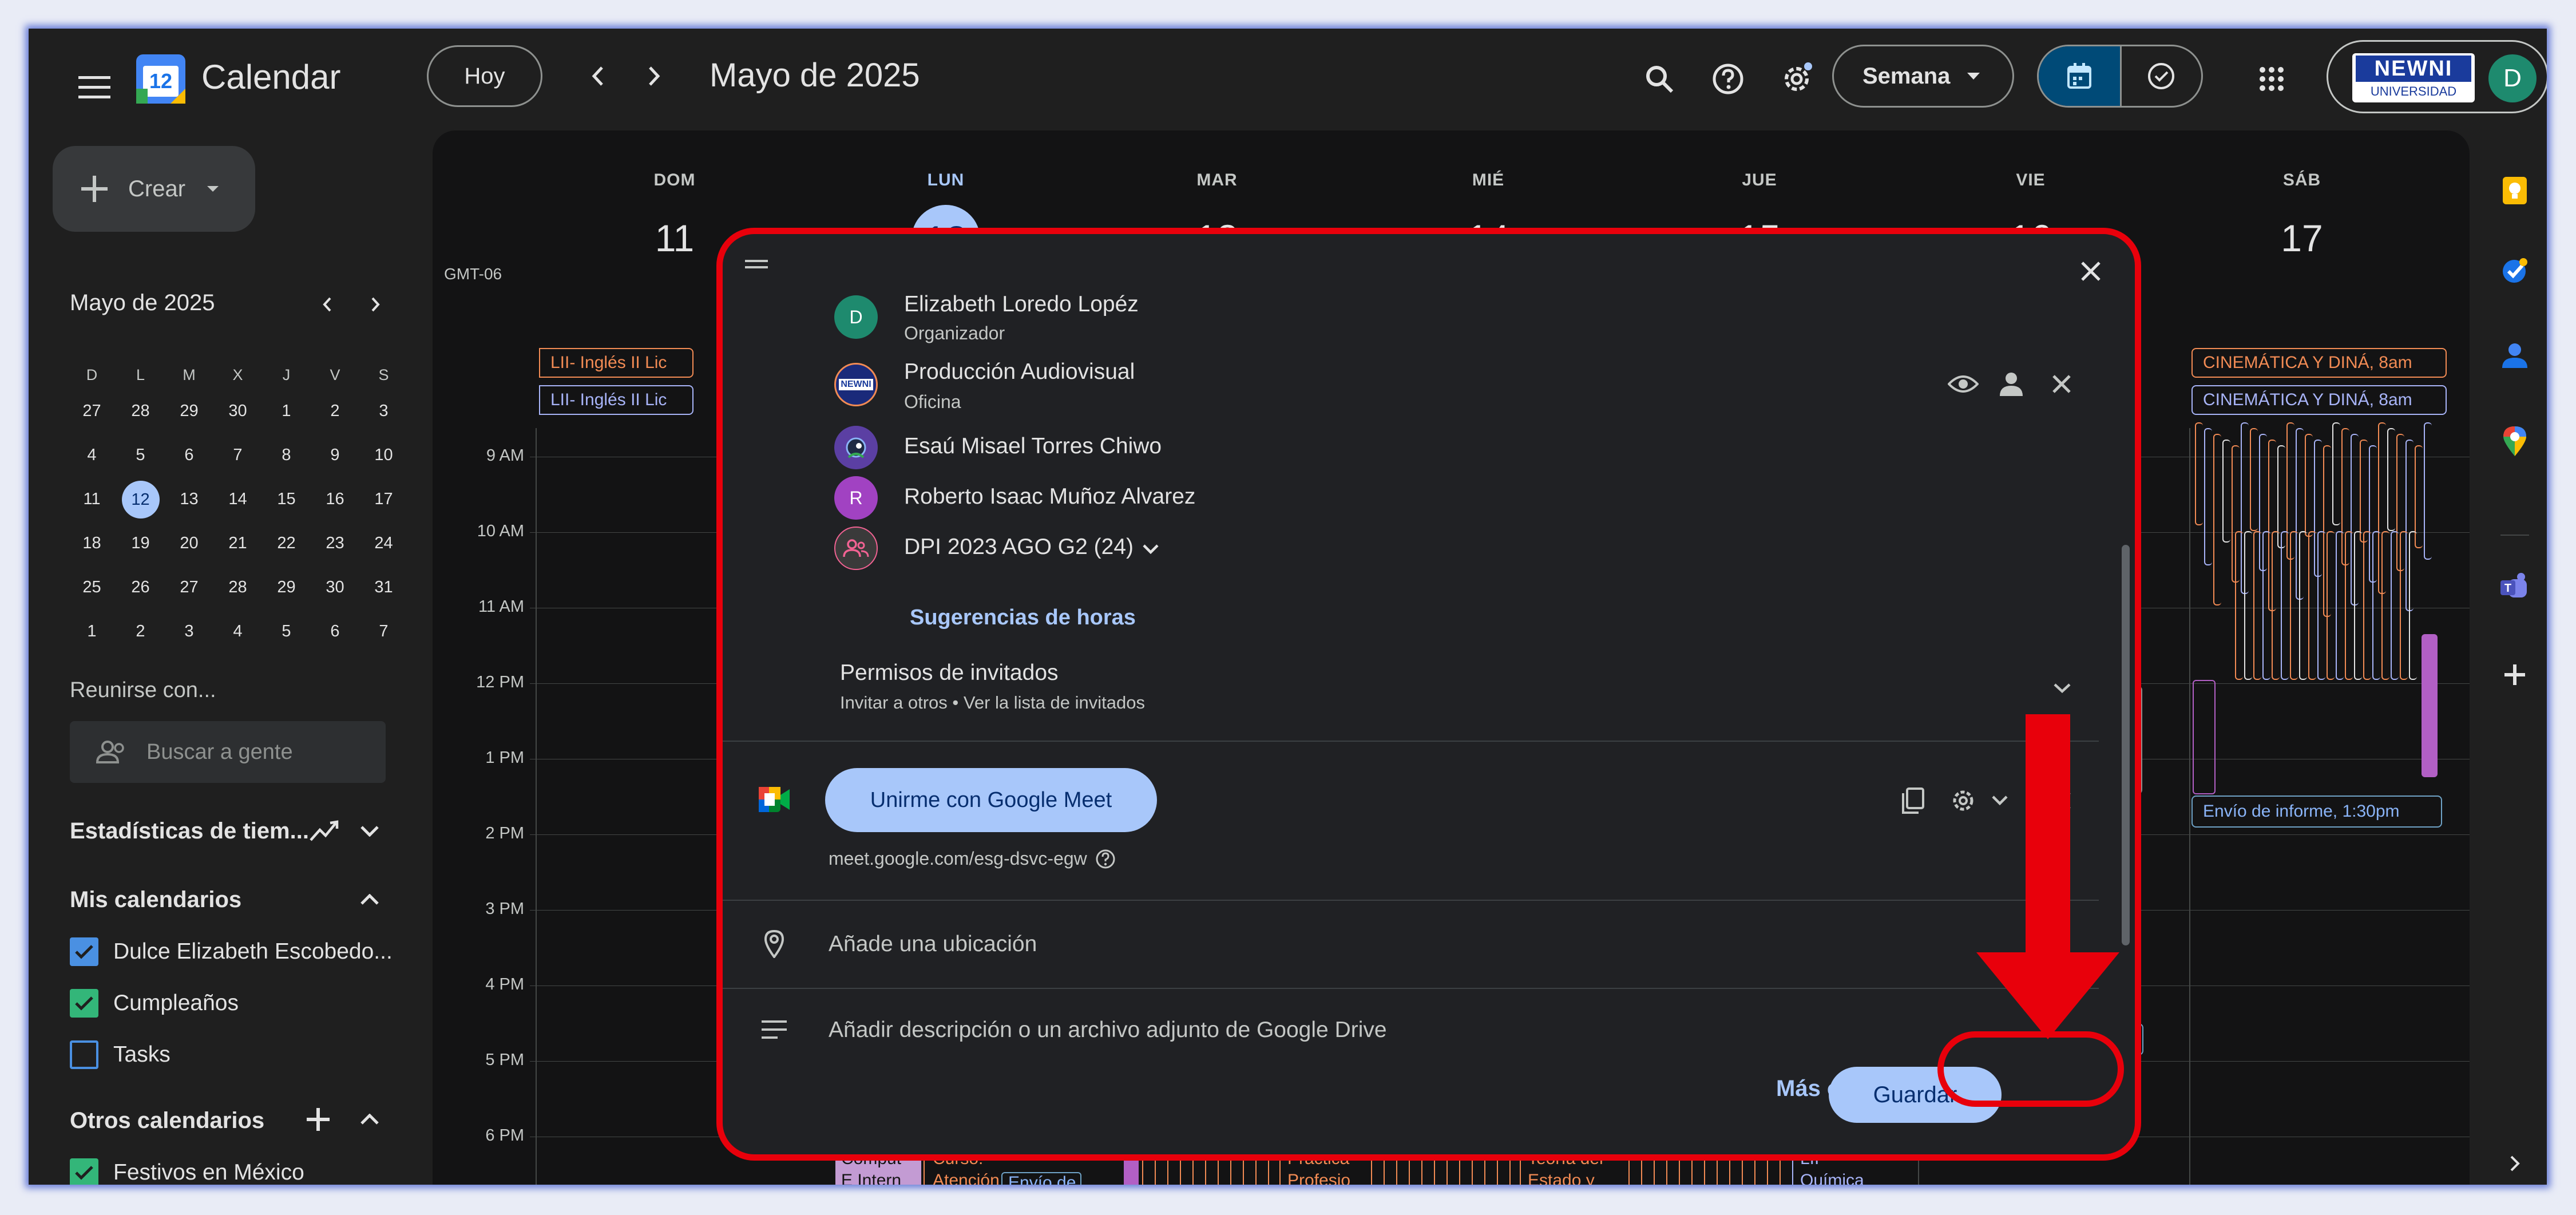 This screenshot has width=2576, height=1215. Describe the element at coordinates (383, 587) in the screenshot. I see `mini-day: 31` at that location.